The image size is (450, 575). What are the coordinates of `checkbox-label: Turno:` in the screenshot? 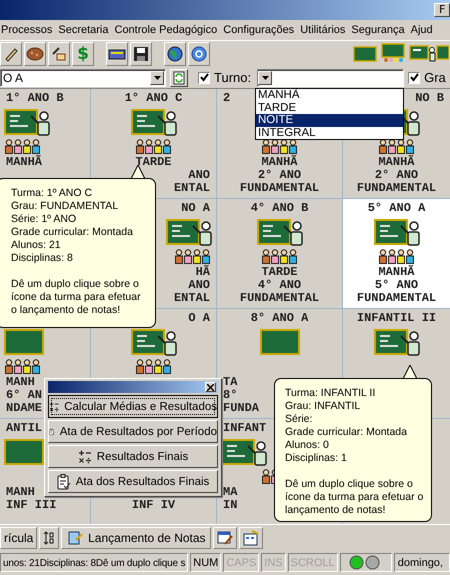 It's located at (233, 78).